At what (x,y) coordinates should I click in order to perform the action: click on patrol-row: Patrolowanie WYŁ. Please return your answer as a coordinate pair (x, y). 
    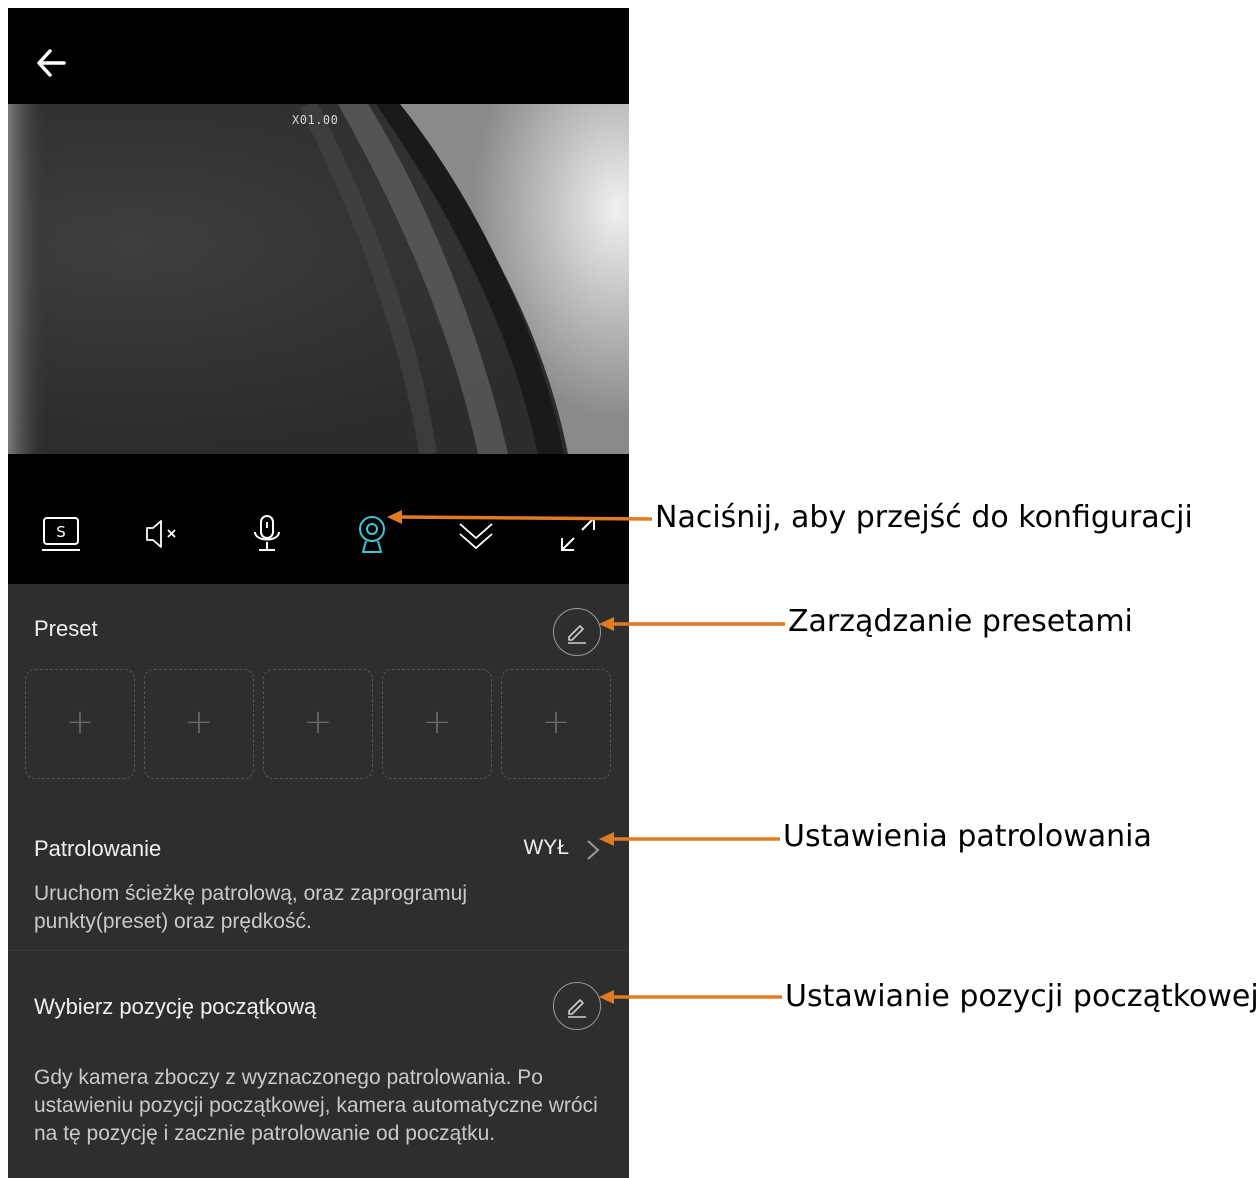
    Looking at the image, I should click on (318, 841).